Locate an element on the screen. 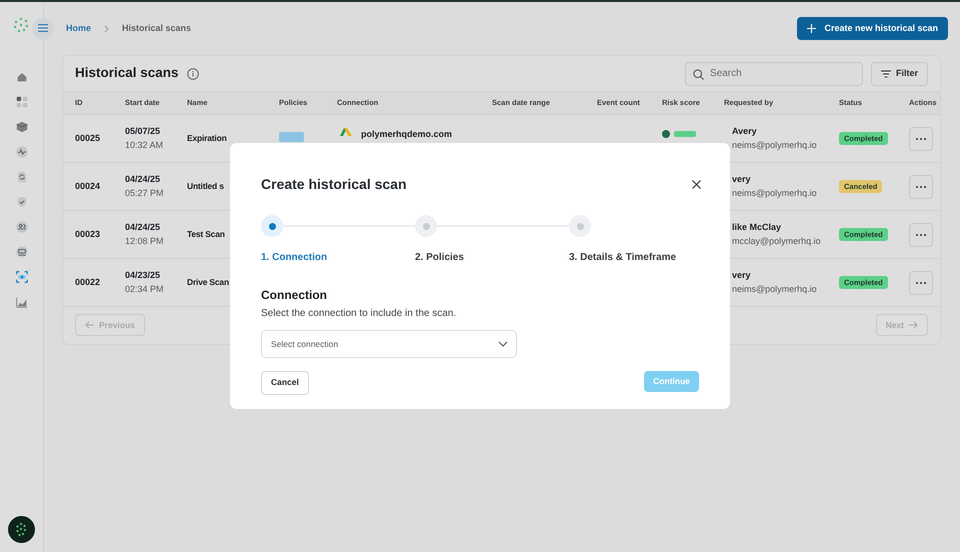  scan-name: Expiration is located at coordinates (207, 137).